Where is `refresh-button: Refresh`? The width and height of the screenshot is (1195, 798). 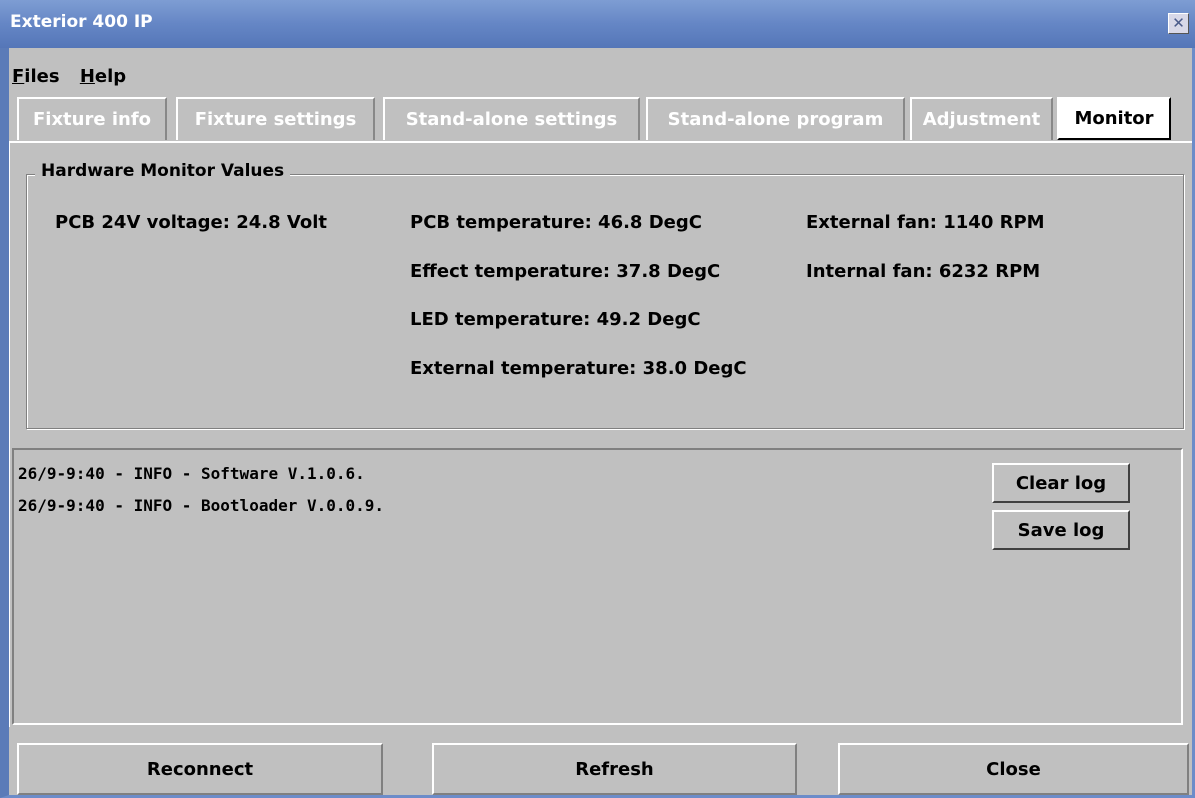 refresh-button: Refresh is located at coordinates (614, 769).